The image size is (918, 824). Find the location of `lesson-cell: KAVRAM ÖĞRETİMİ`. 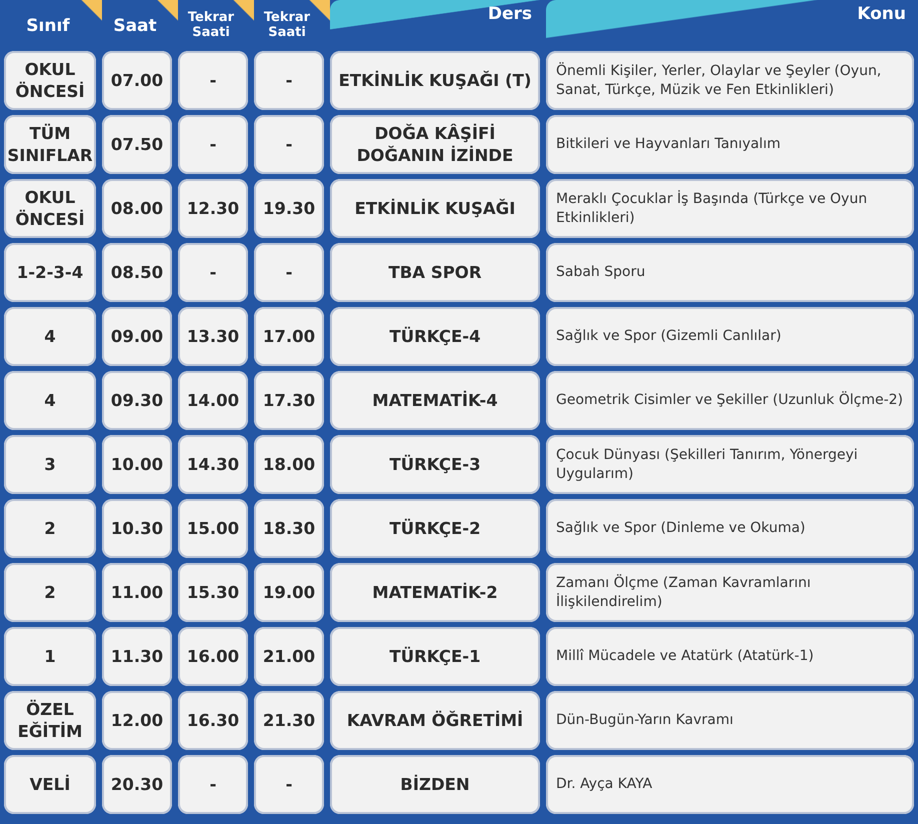

lesson-cell: KAVRAM ÖĞRETİMİ is located at coordinates (435, 720).